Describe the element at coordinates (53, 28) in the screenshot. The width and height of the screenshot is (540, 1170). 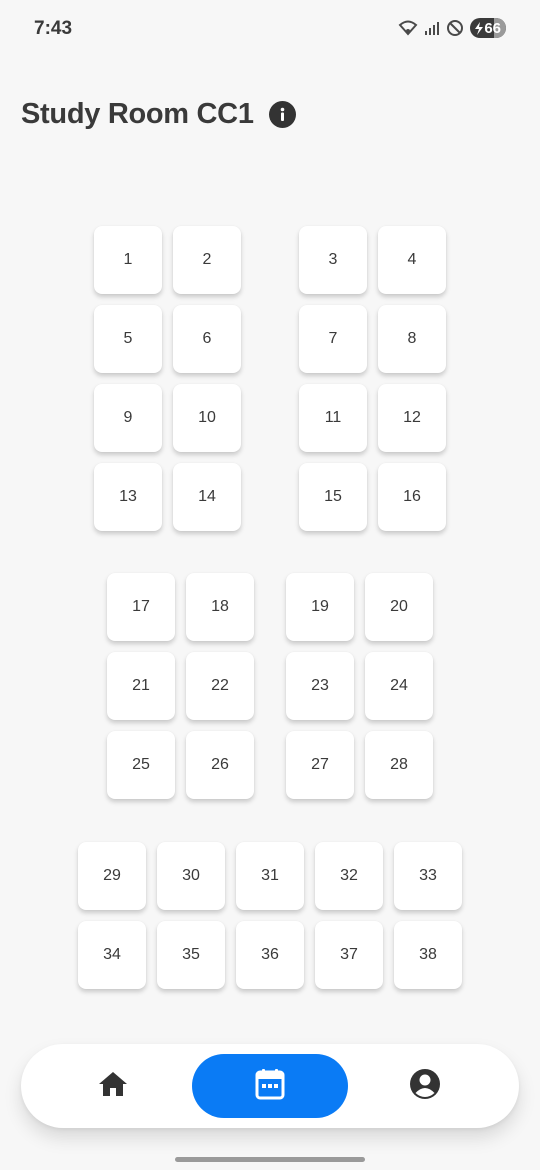
I see `status-time: 7:43` at that location.